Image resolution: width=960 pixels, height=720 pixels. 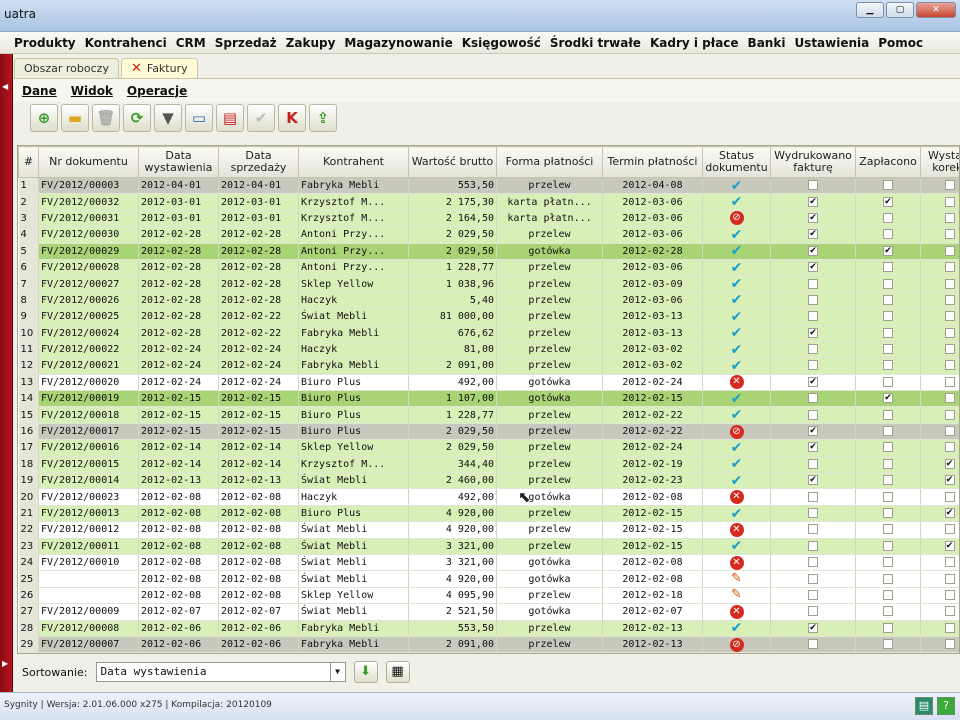 What do you see at coordinates (28, 162) in the screenshot?
I see `column-header-0: #` at bounding box center [28, 162].